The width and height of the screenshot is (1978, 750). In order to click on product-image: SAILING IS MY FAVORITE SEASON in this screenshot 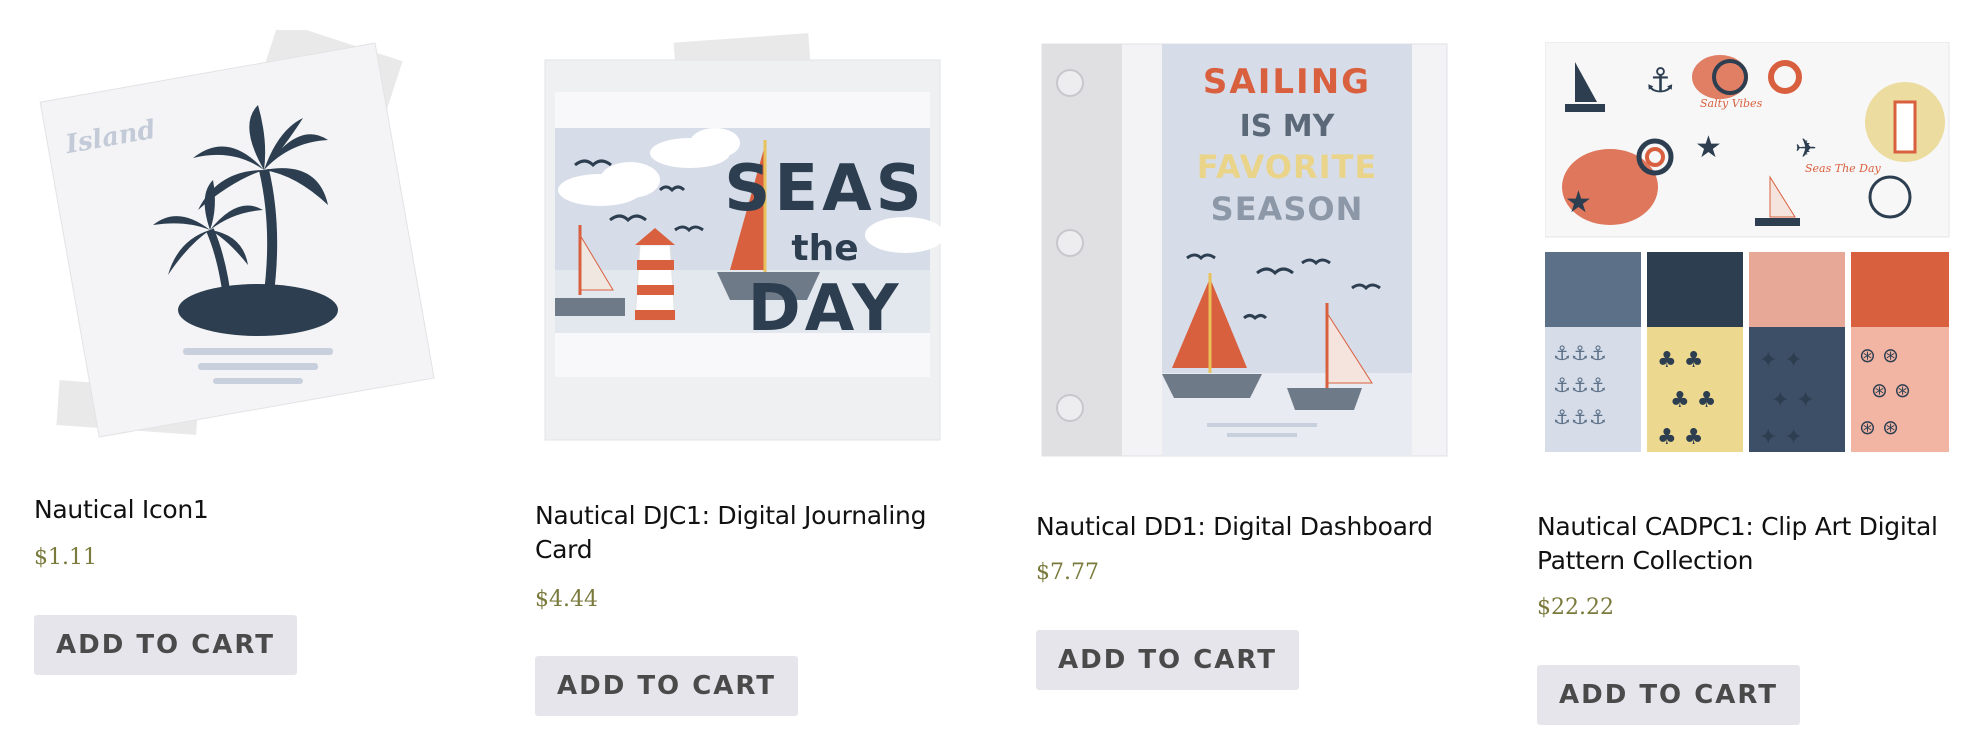, I will do `click(1242, 258)`.